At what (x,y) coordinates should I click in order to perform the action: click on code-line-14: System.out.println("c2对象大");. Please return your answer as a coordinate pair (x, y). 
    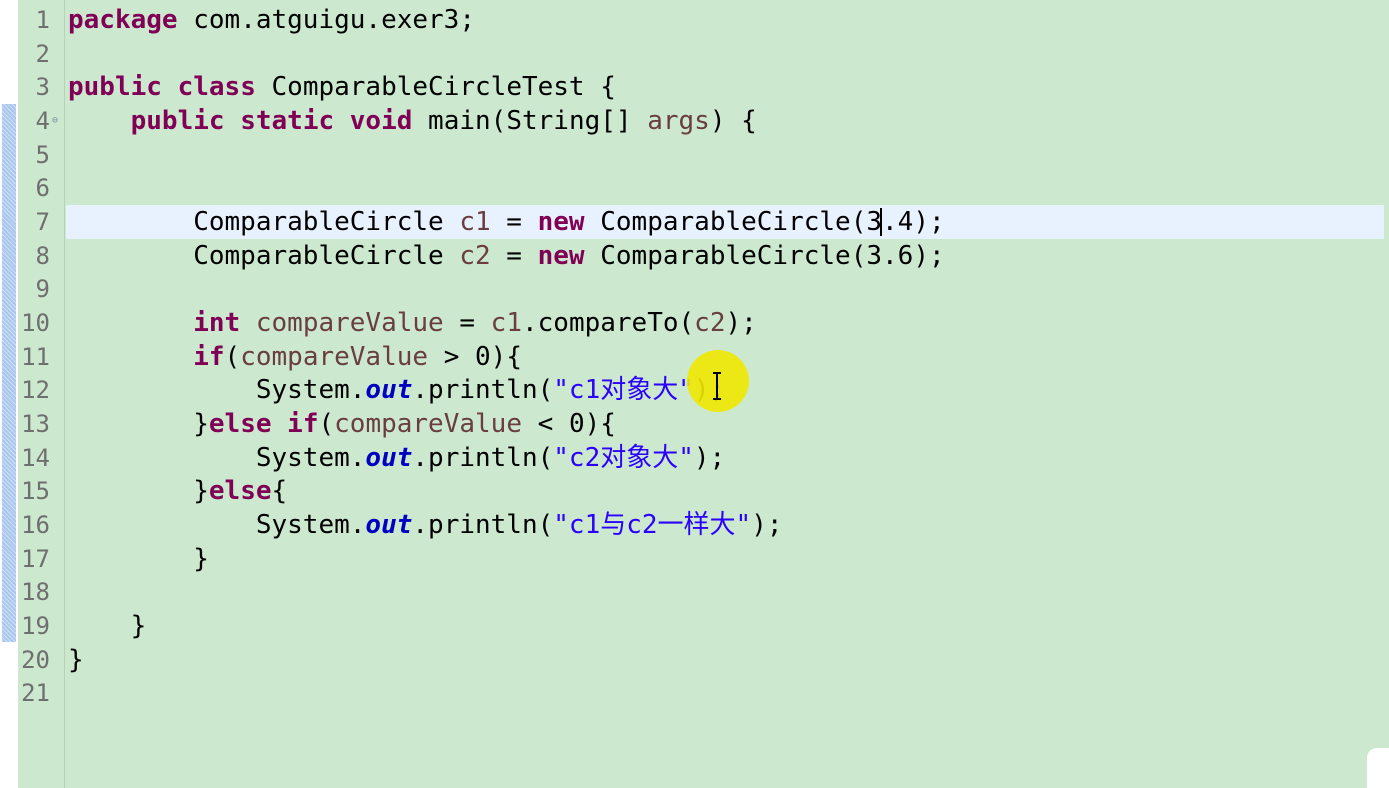
    Looking at the image, I should click on (396, 458).